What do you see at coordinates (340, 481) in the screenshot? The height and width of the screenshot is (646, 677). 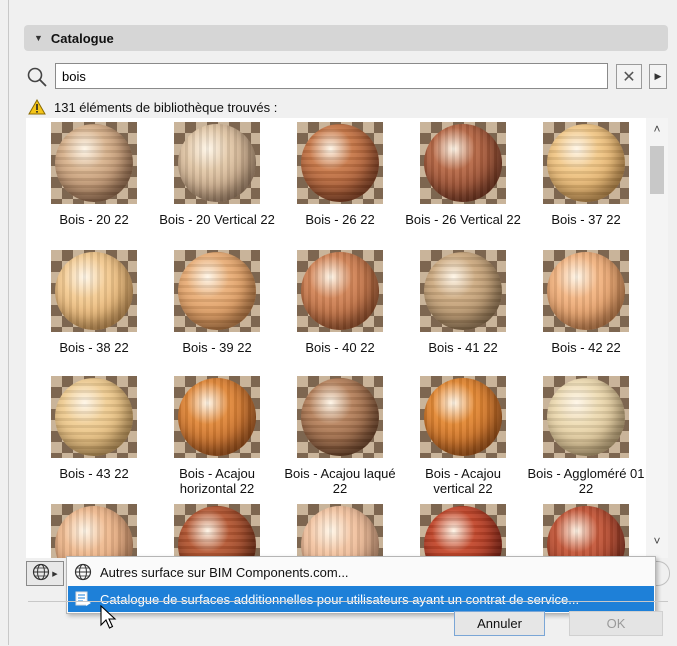 I see `library-item-label: Bois - Acajou laqué 22` at bounding box center [340, 481].